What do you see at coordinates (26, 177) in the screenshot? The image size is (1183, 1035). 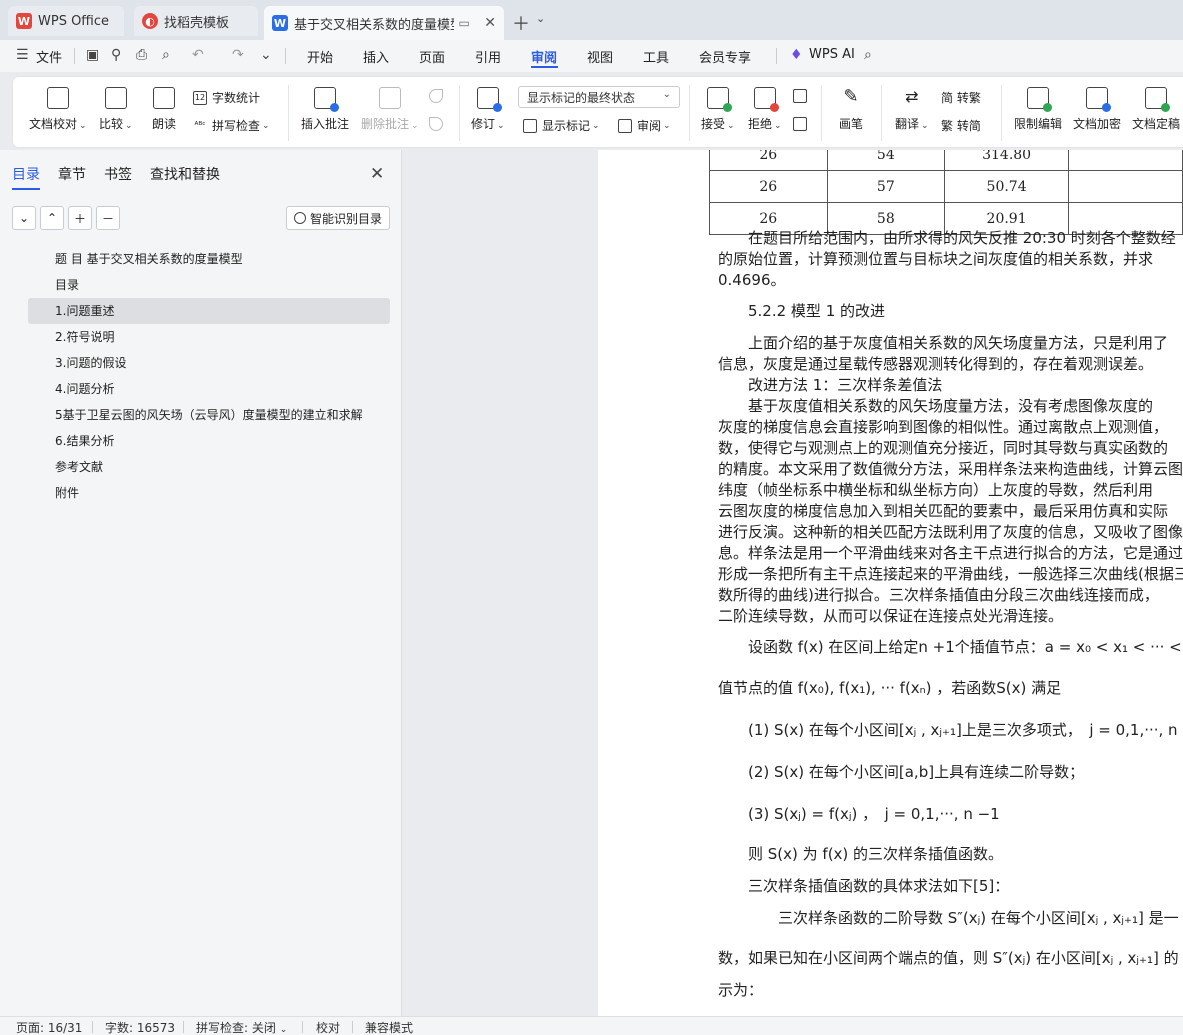 I see `nav-tab-toc: 目录` at bounding box center [26, 177].